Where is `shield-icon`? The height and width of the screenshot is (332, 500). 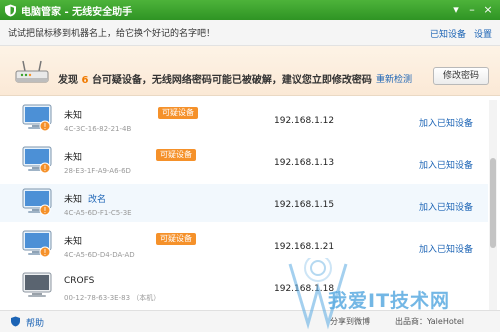
shield-icon is located at coordinates (15, 321).